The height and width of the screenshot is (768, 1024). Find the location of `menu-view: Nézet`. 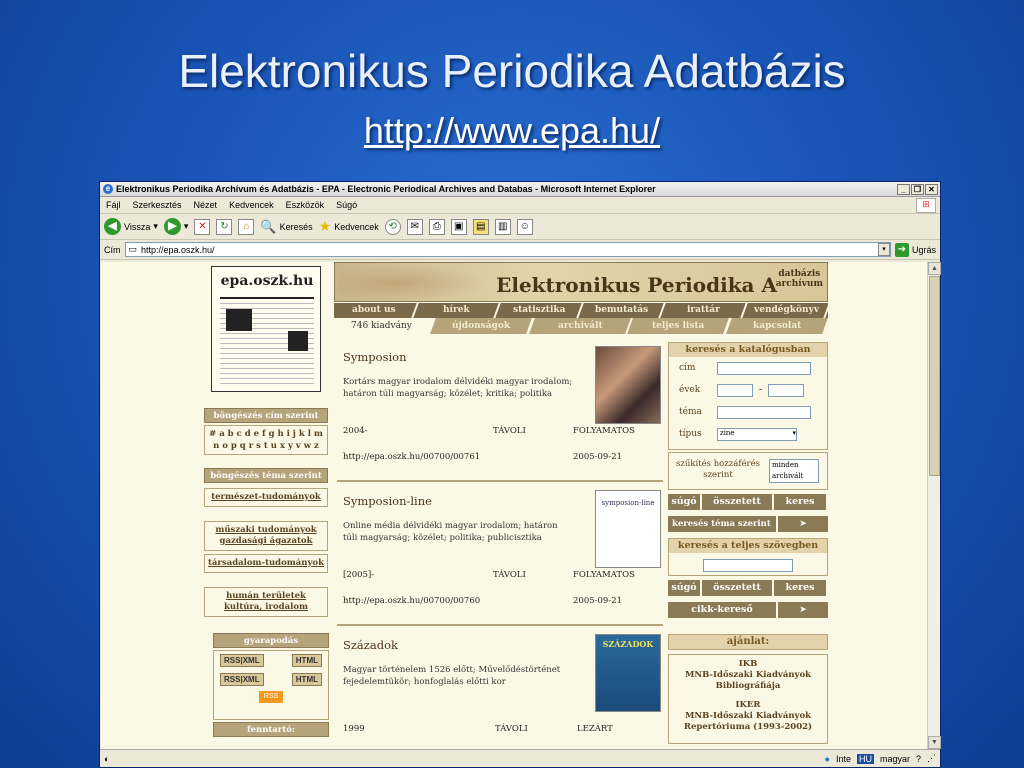

menu-view: Nézet is located at coordinates (206, 205).